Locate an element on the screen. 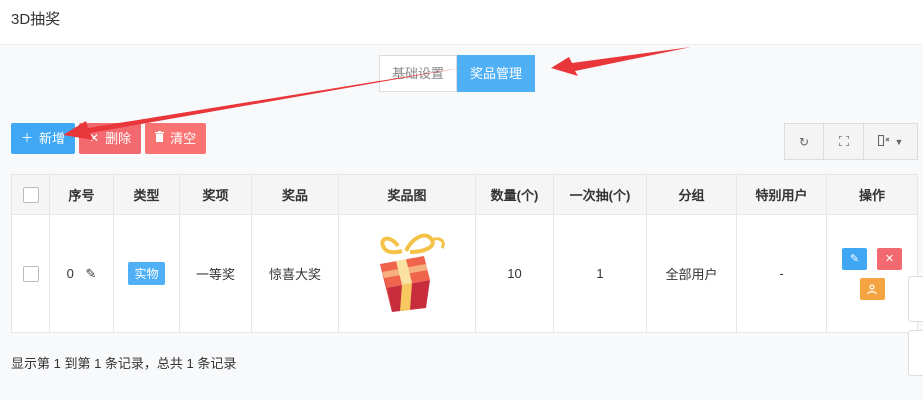 The width and height of the screenshot is (923, 400). clear-button: 清空 is located at coordinates (176, 138).